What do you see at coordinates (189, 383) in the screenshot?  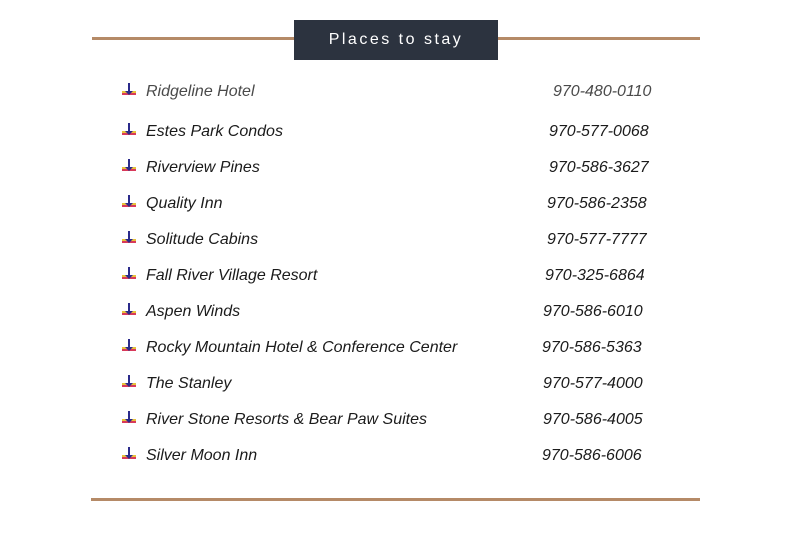 I see `place-name: The Stanley` at bounding box center [189, 383].